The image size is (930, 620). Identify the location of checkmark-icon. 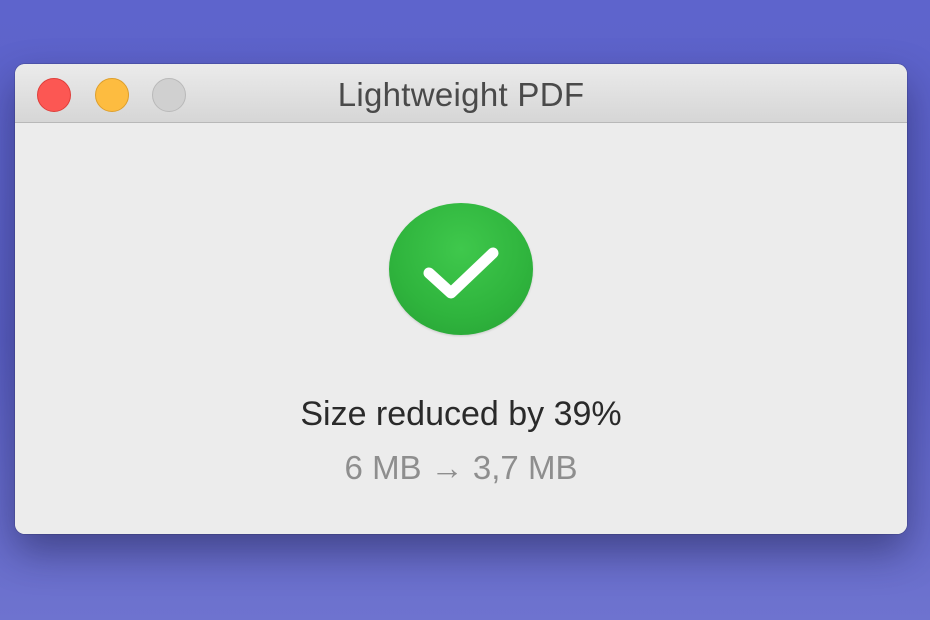
(461, 273).